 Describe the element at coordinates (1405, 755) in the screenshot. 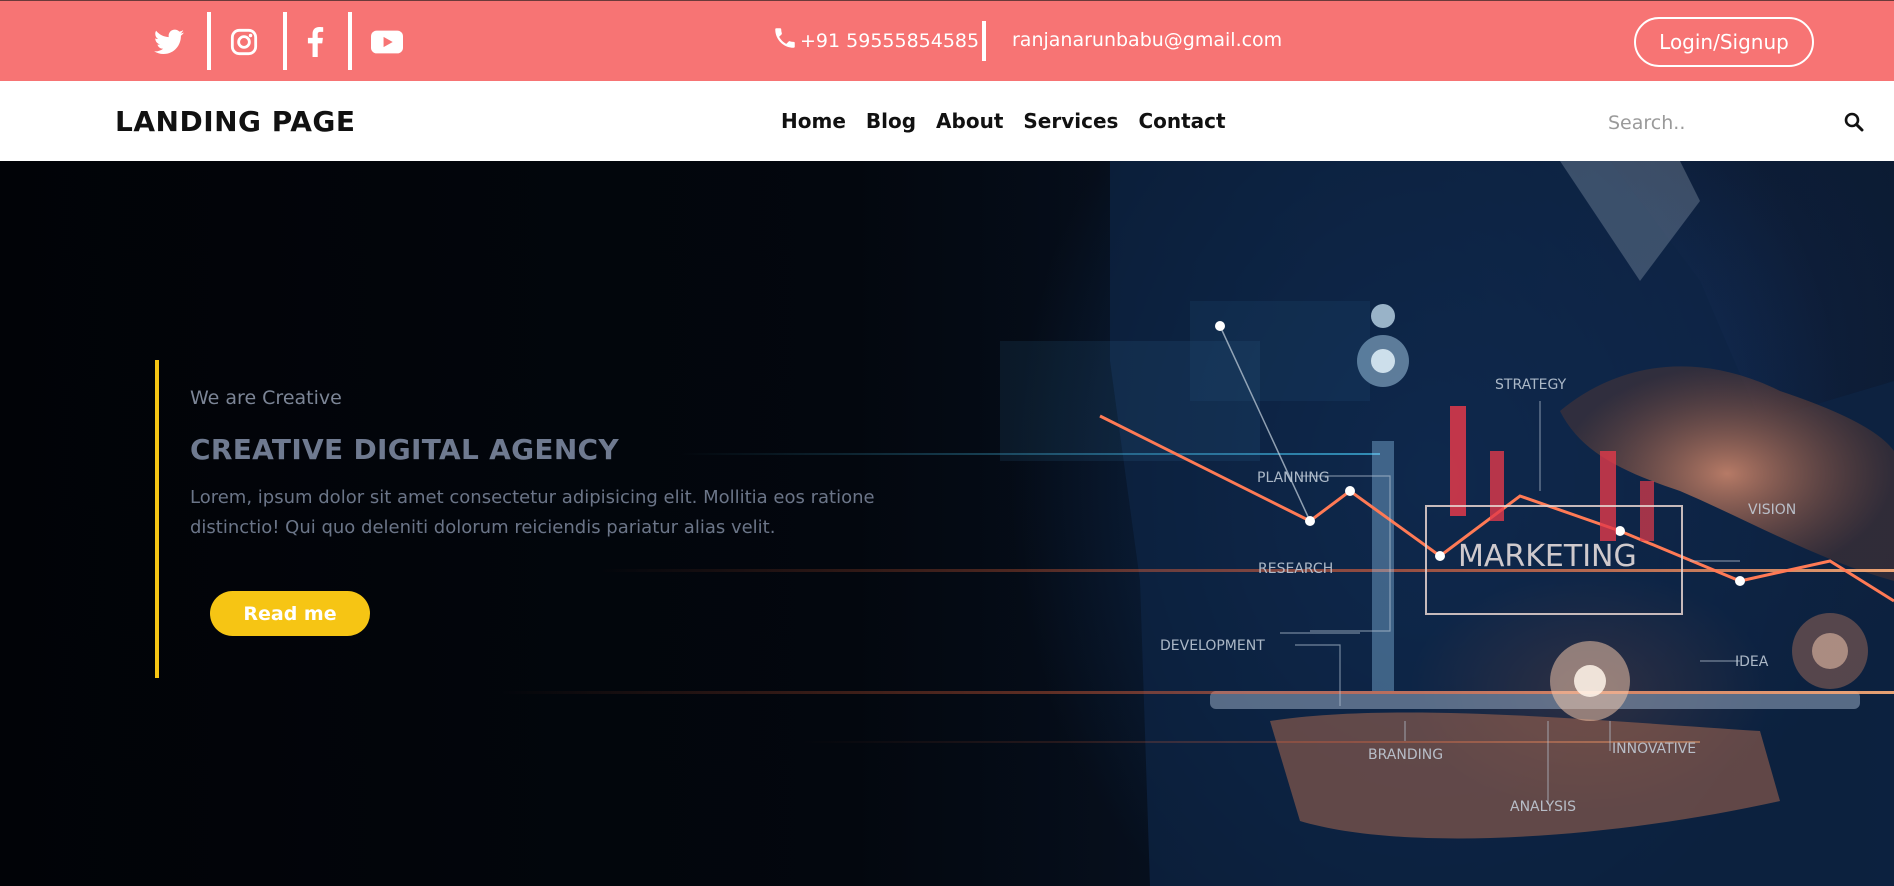

I see `img-label-branding: BRANDING` at that location.